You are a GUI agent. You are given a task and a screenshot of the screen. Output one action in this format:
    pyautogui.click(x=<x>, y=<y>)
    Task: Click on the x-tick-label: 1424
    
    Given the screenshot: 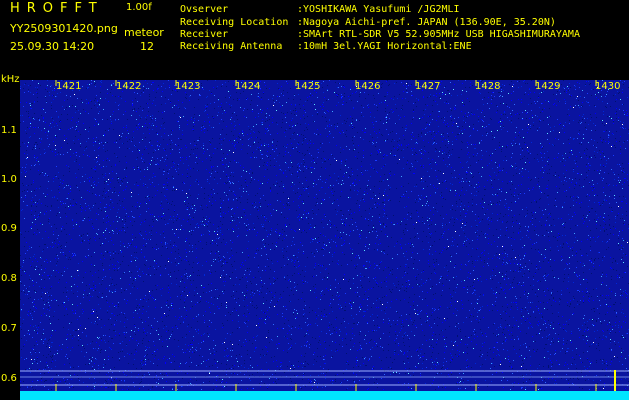 What is the action you would take?
    pyautogui.click(x=248, y=86)
    